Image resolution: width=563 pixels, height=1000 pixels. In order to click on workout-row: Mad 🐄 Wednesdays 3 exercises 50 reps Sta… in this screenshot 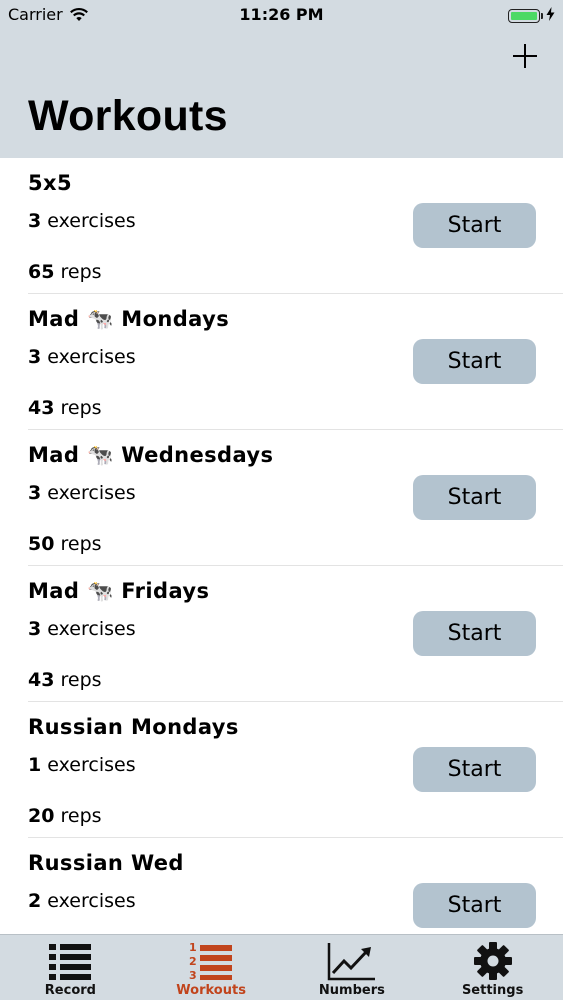, I will do `click(281, 498)`.